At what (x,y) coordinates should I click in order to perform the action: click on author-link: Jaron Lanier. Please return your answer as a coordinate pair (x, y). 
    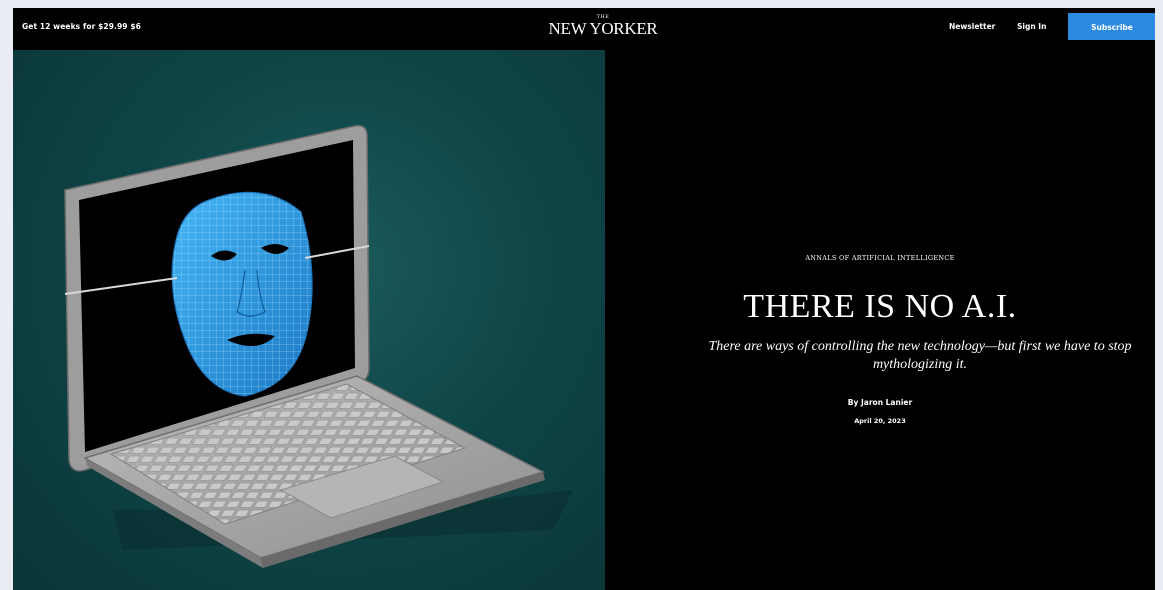
    Looking at the image, I should click on (886, 402).